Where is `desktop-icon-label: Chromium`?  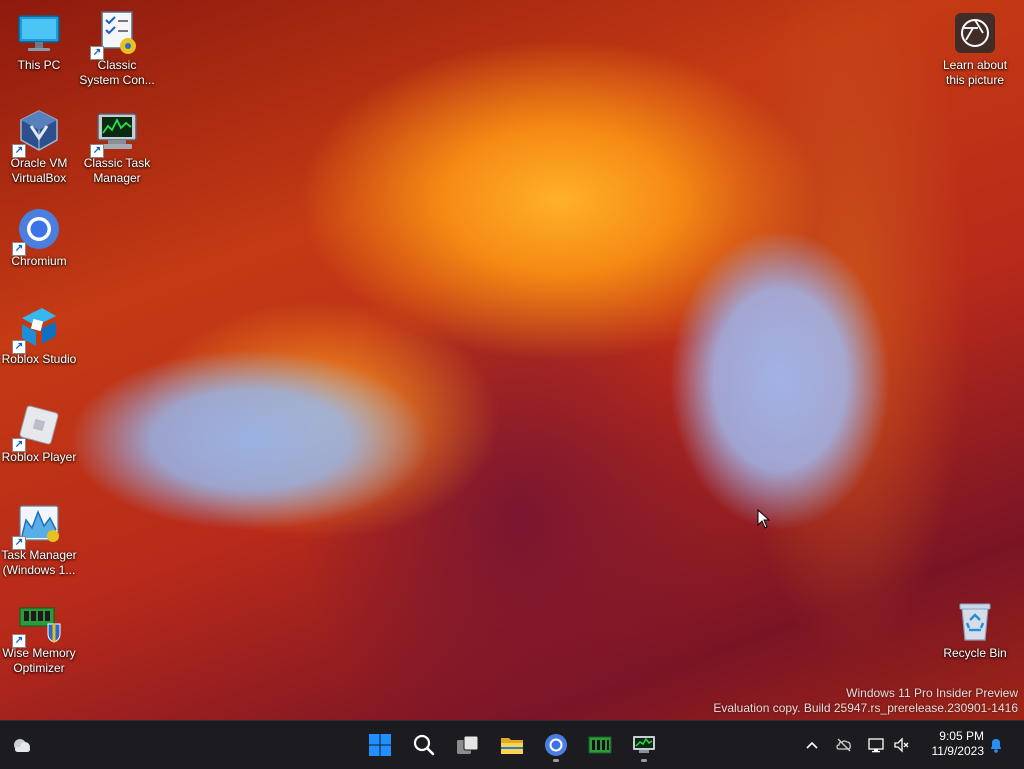
desktop-icon-label: Chromium is located at coordinates (39, 261).